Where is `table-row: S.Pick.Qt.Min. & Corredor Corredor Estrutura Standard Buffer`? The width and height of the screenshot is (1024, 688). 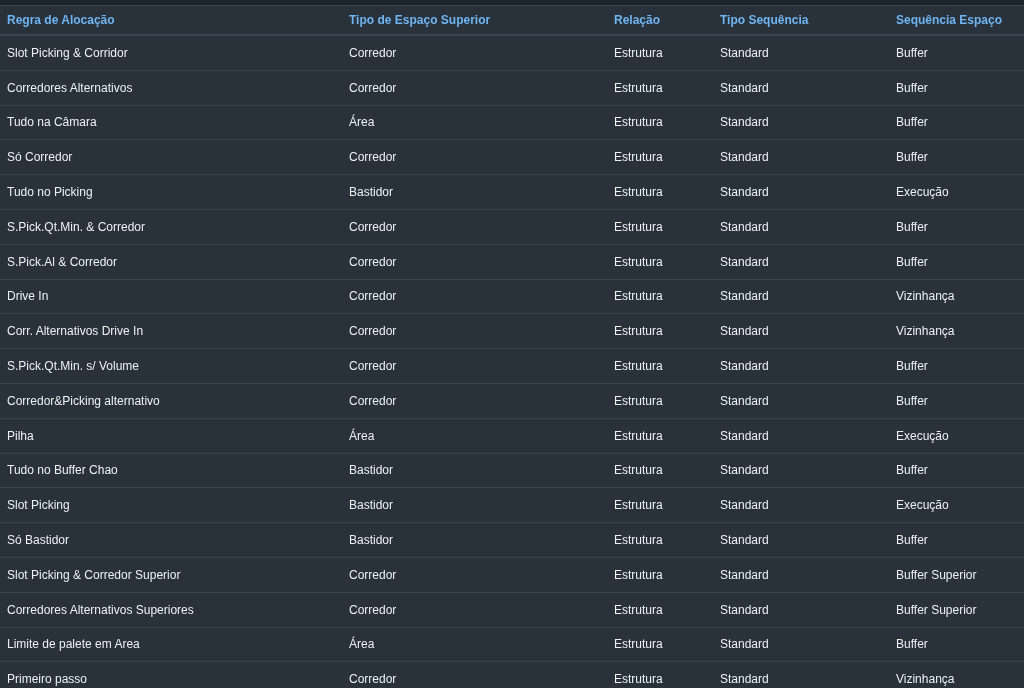 table-row: S.Pick.Qt.Min. & Corredor Corredor Estrutura Standard Buffer is located at coordinates (512, 227).